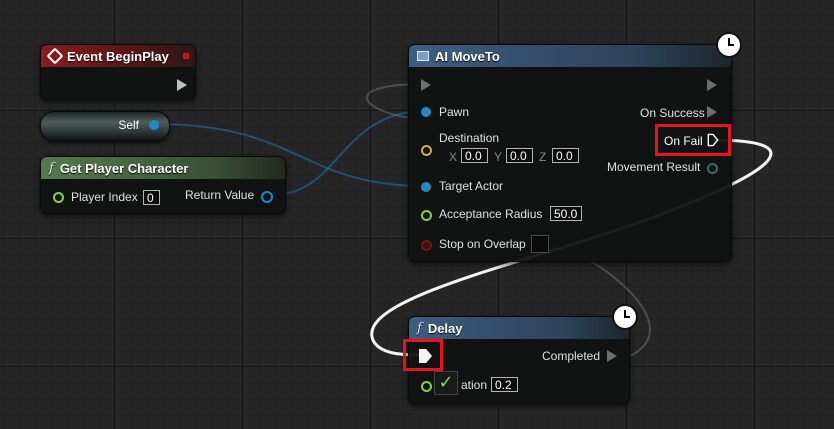 The width and height of the screenshot is (834, 429). What do you see at coordinates (471, 186) in the screenshot?
I see `target-actor-label: Target Actor` at bounding box center [471, 186].